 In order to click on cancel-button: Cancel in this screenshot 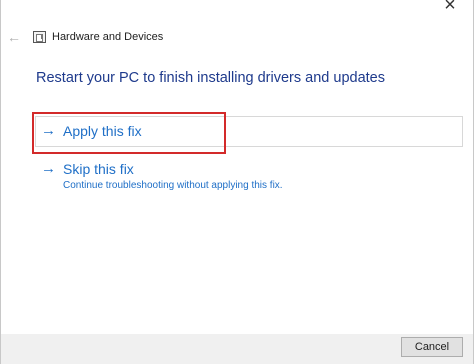, I will do `click(432, 347)`.